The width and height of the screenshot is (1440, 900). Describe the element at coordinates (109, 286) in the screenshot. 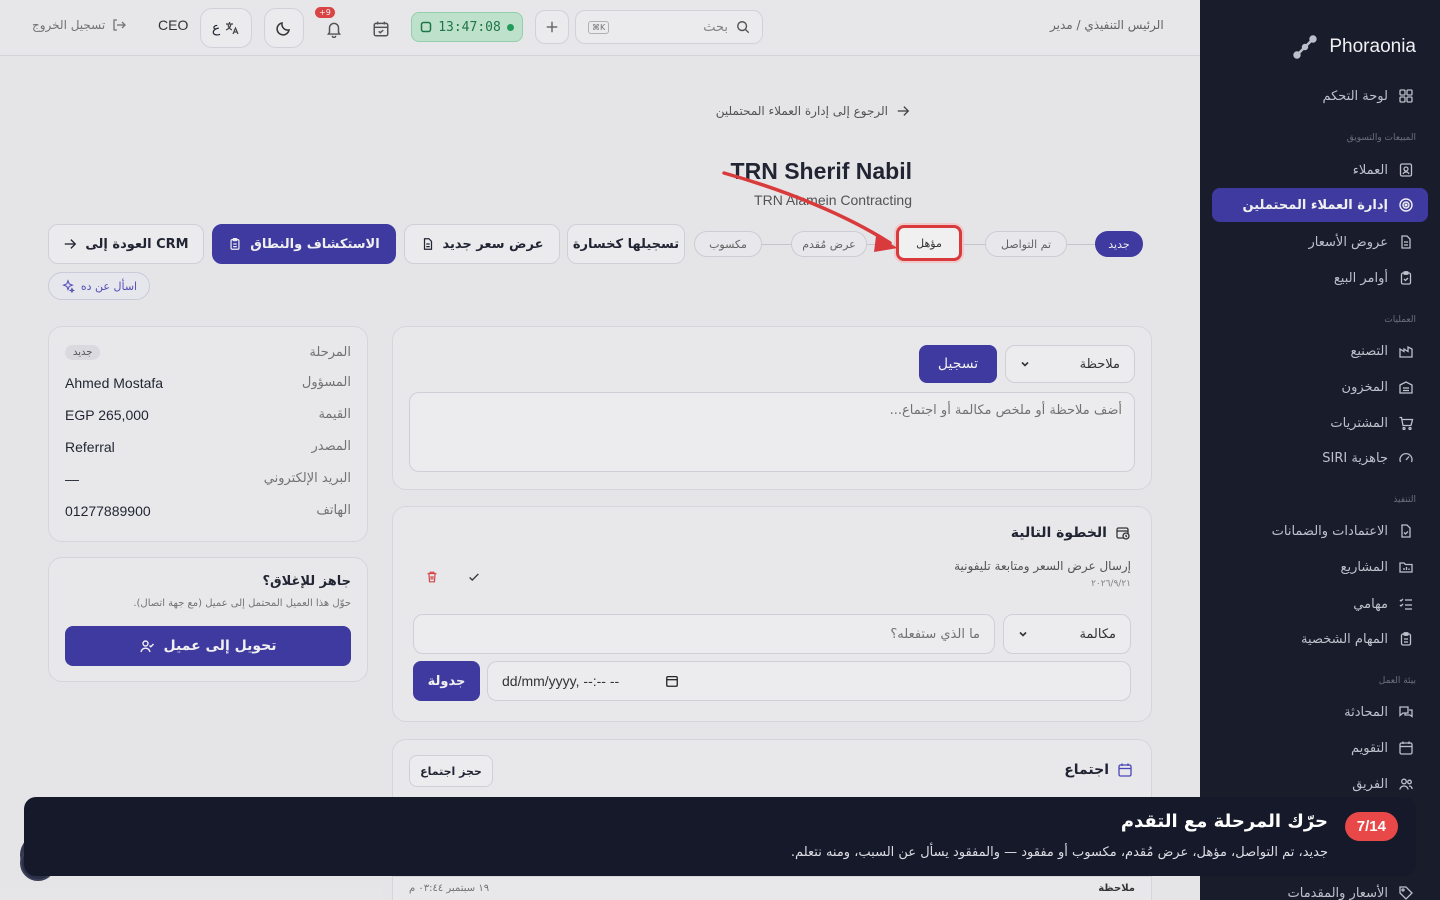

I see `ask-label: اسأل عن ده` at that location.